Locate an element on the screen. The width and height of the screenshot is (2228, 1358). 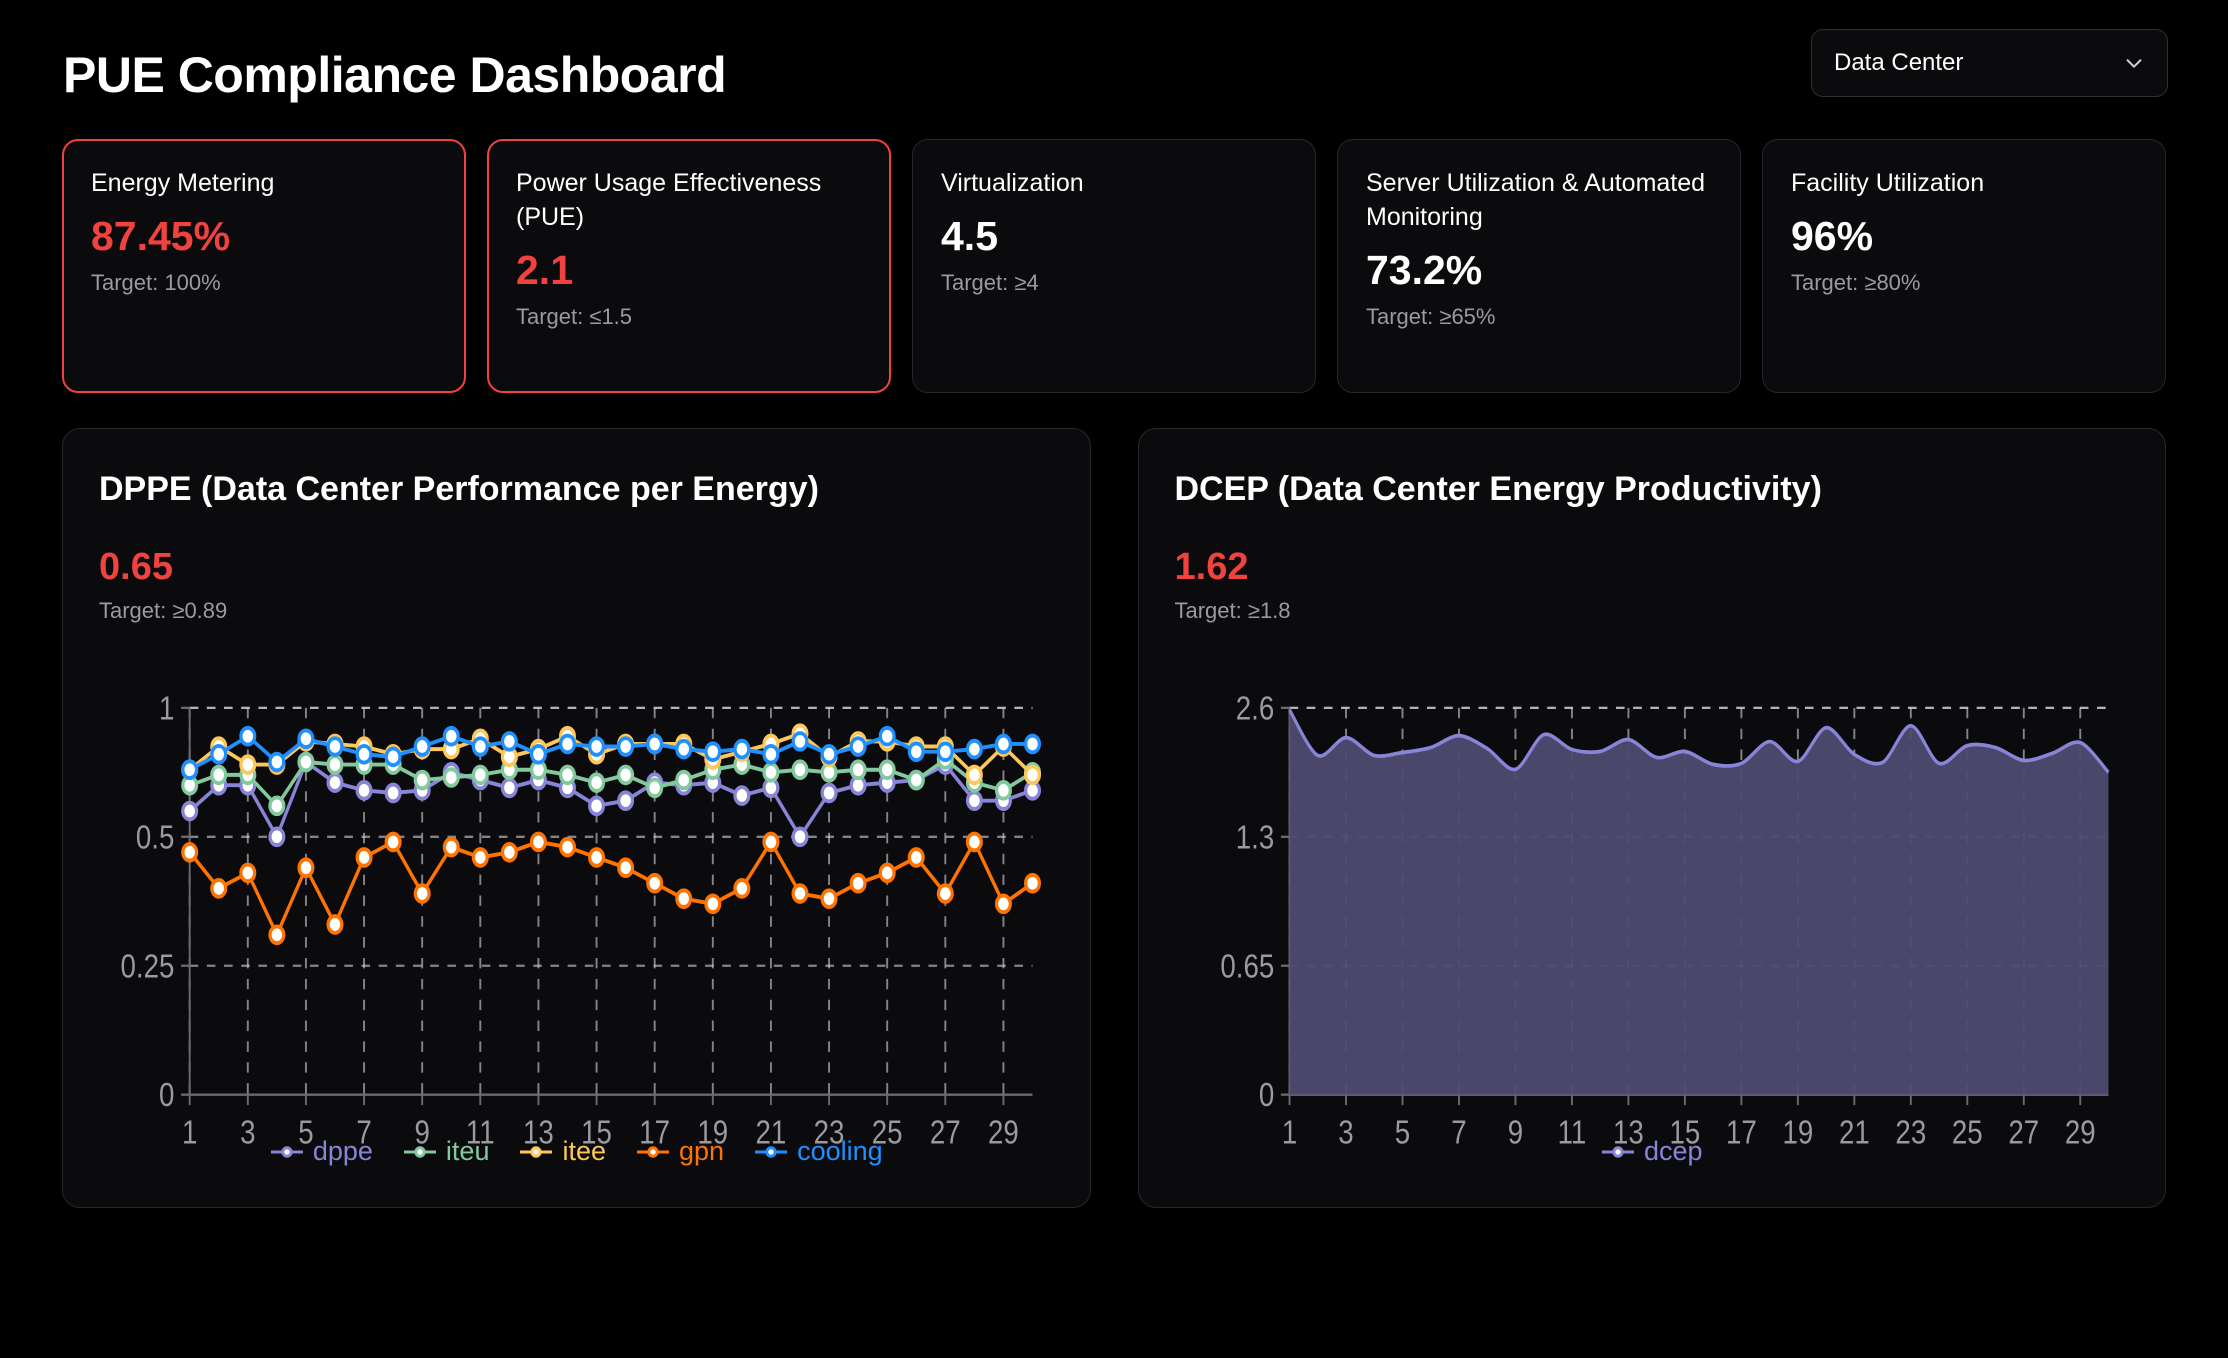
data-center-select: Data Center is located at coordinates (1989, 63).